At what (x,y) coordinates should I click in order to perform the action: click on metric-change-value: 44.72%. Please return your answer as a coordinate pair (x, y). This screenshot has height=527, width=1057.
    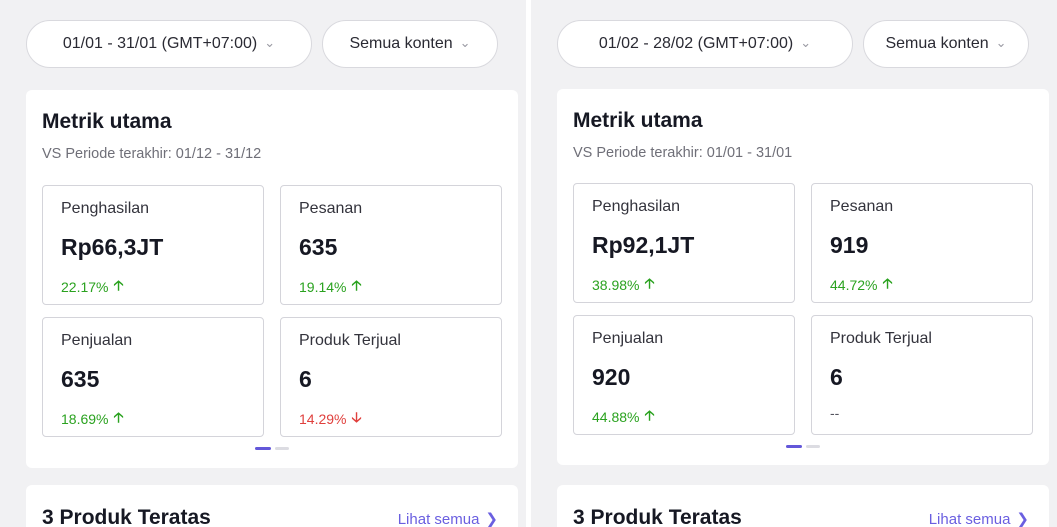
    Looking at the image, I should click on (854, 285).